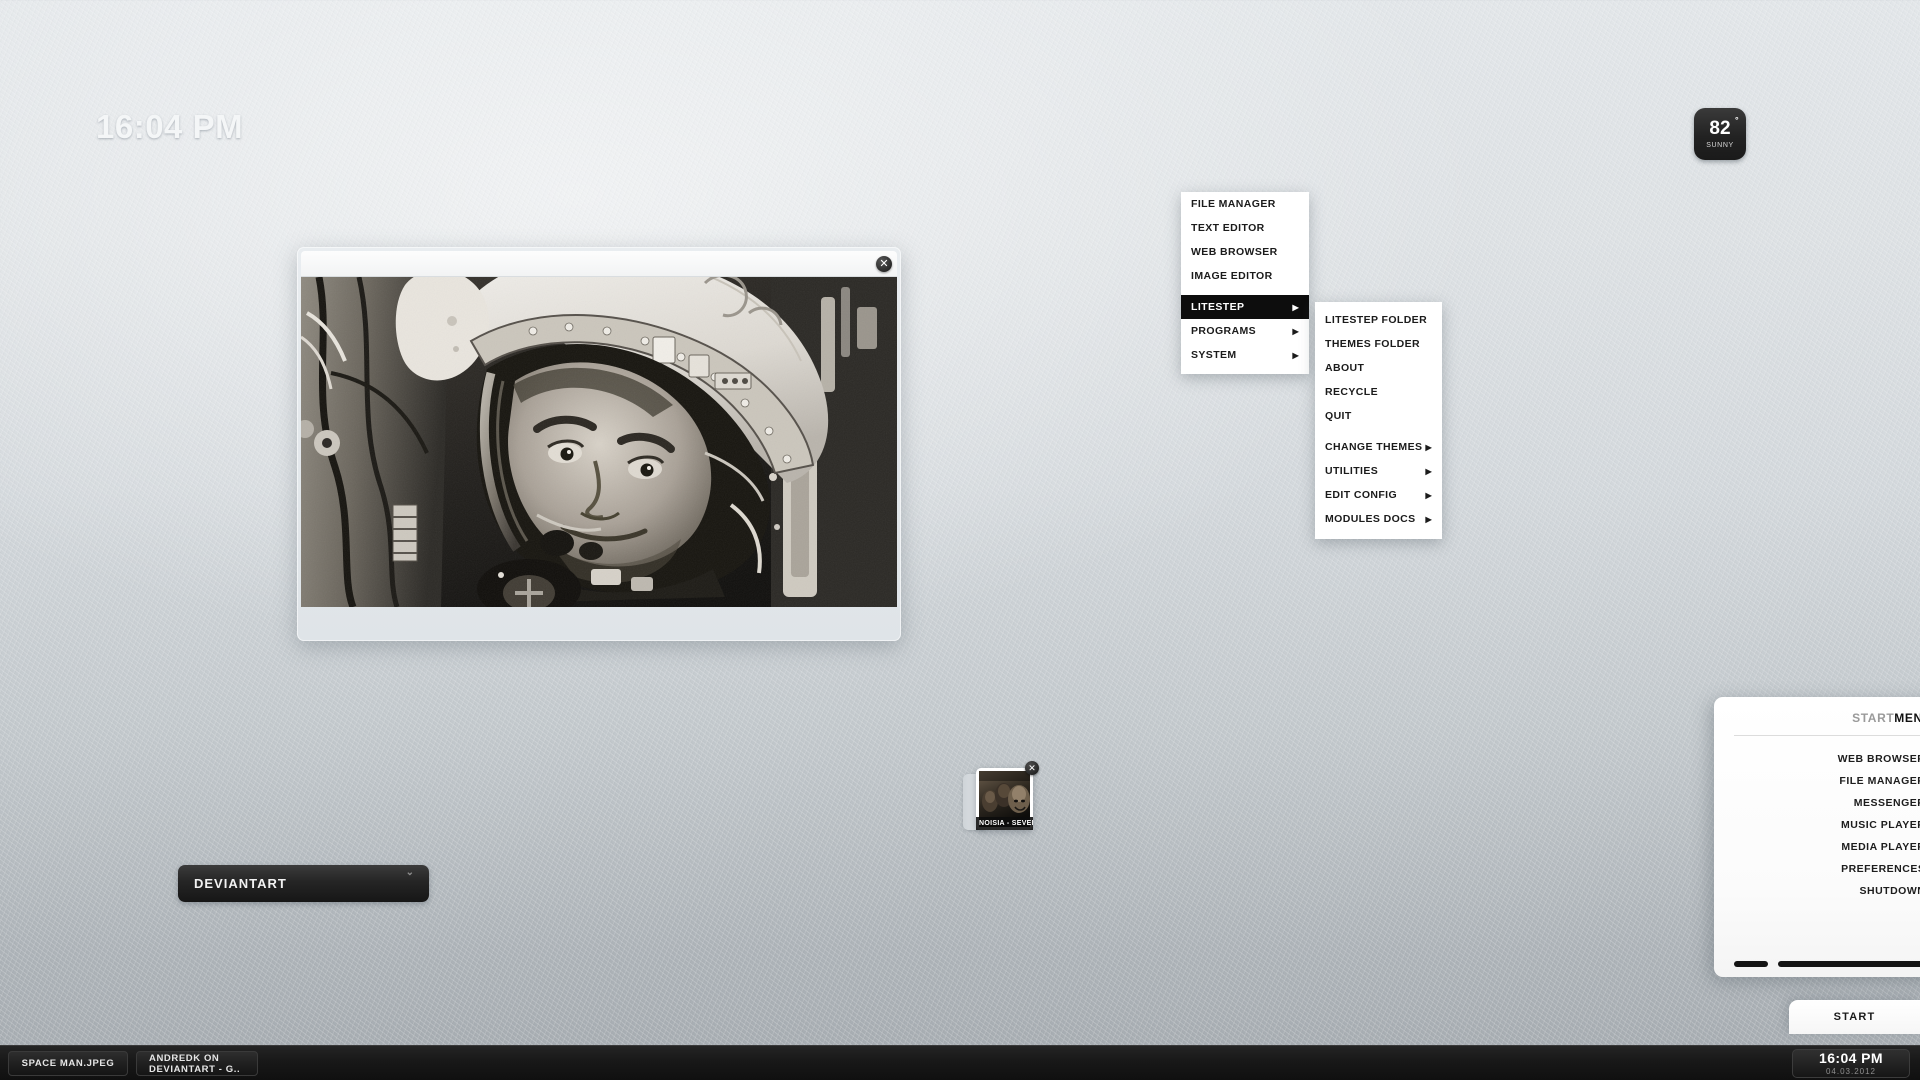 Image resolution: width=1920 pixels, height=1080 pixels. I want to click on weather-temperature: 82 °, so click(1723, 127).